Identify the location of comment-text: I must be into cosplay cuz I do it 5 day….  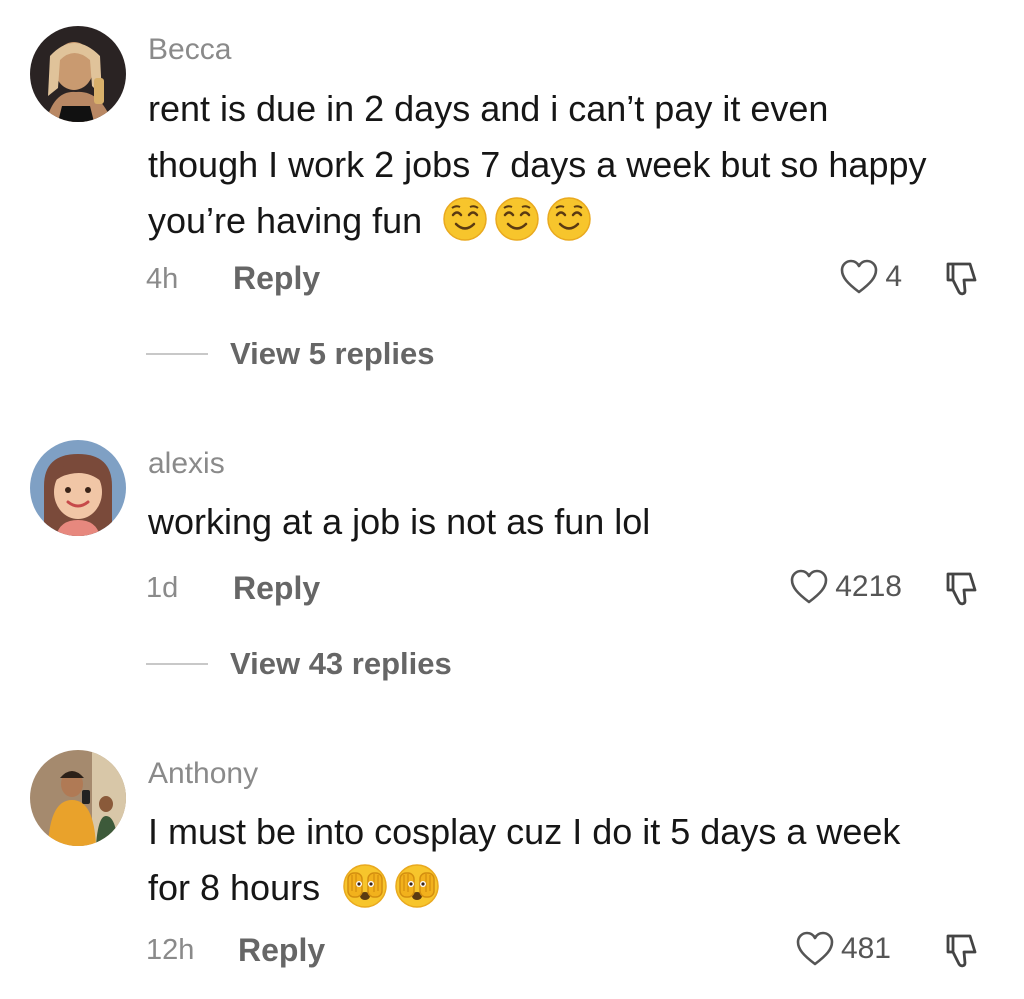
(543, 860).